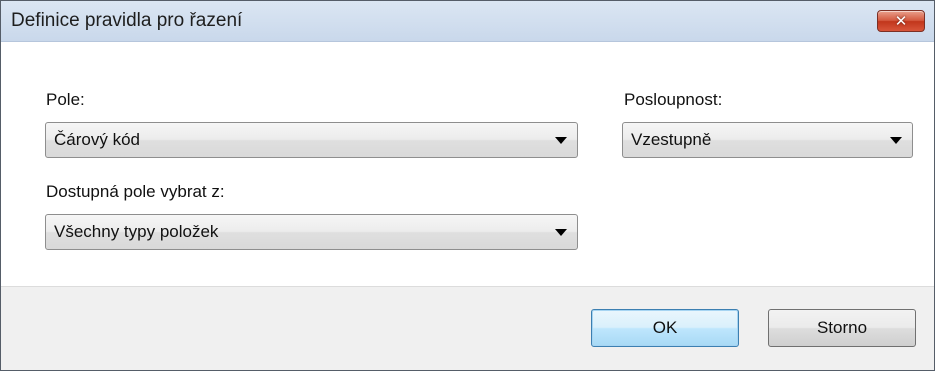  Describe the element at coordinates (311, 232) in the screenshot. I see `source-select: Všechny typy položek` at that location.